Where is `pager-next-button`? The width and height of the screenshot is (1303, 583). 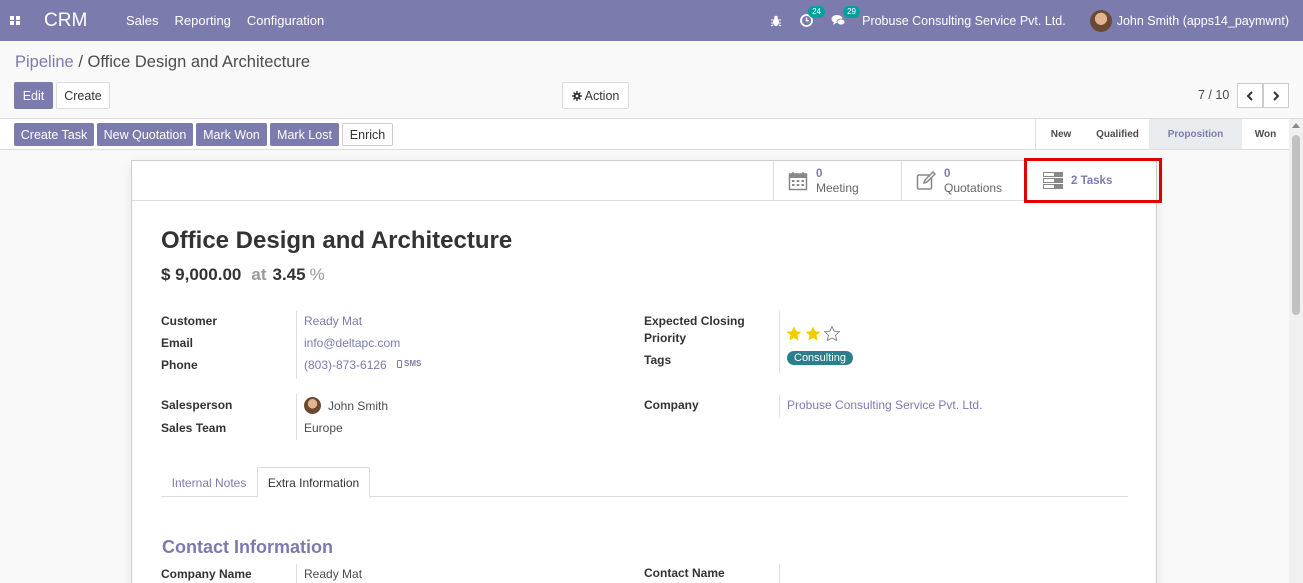
pager-next-button is located at coordinates (1276, 95).